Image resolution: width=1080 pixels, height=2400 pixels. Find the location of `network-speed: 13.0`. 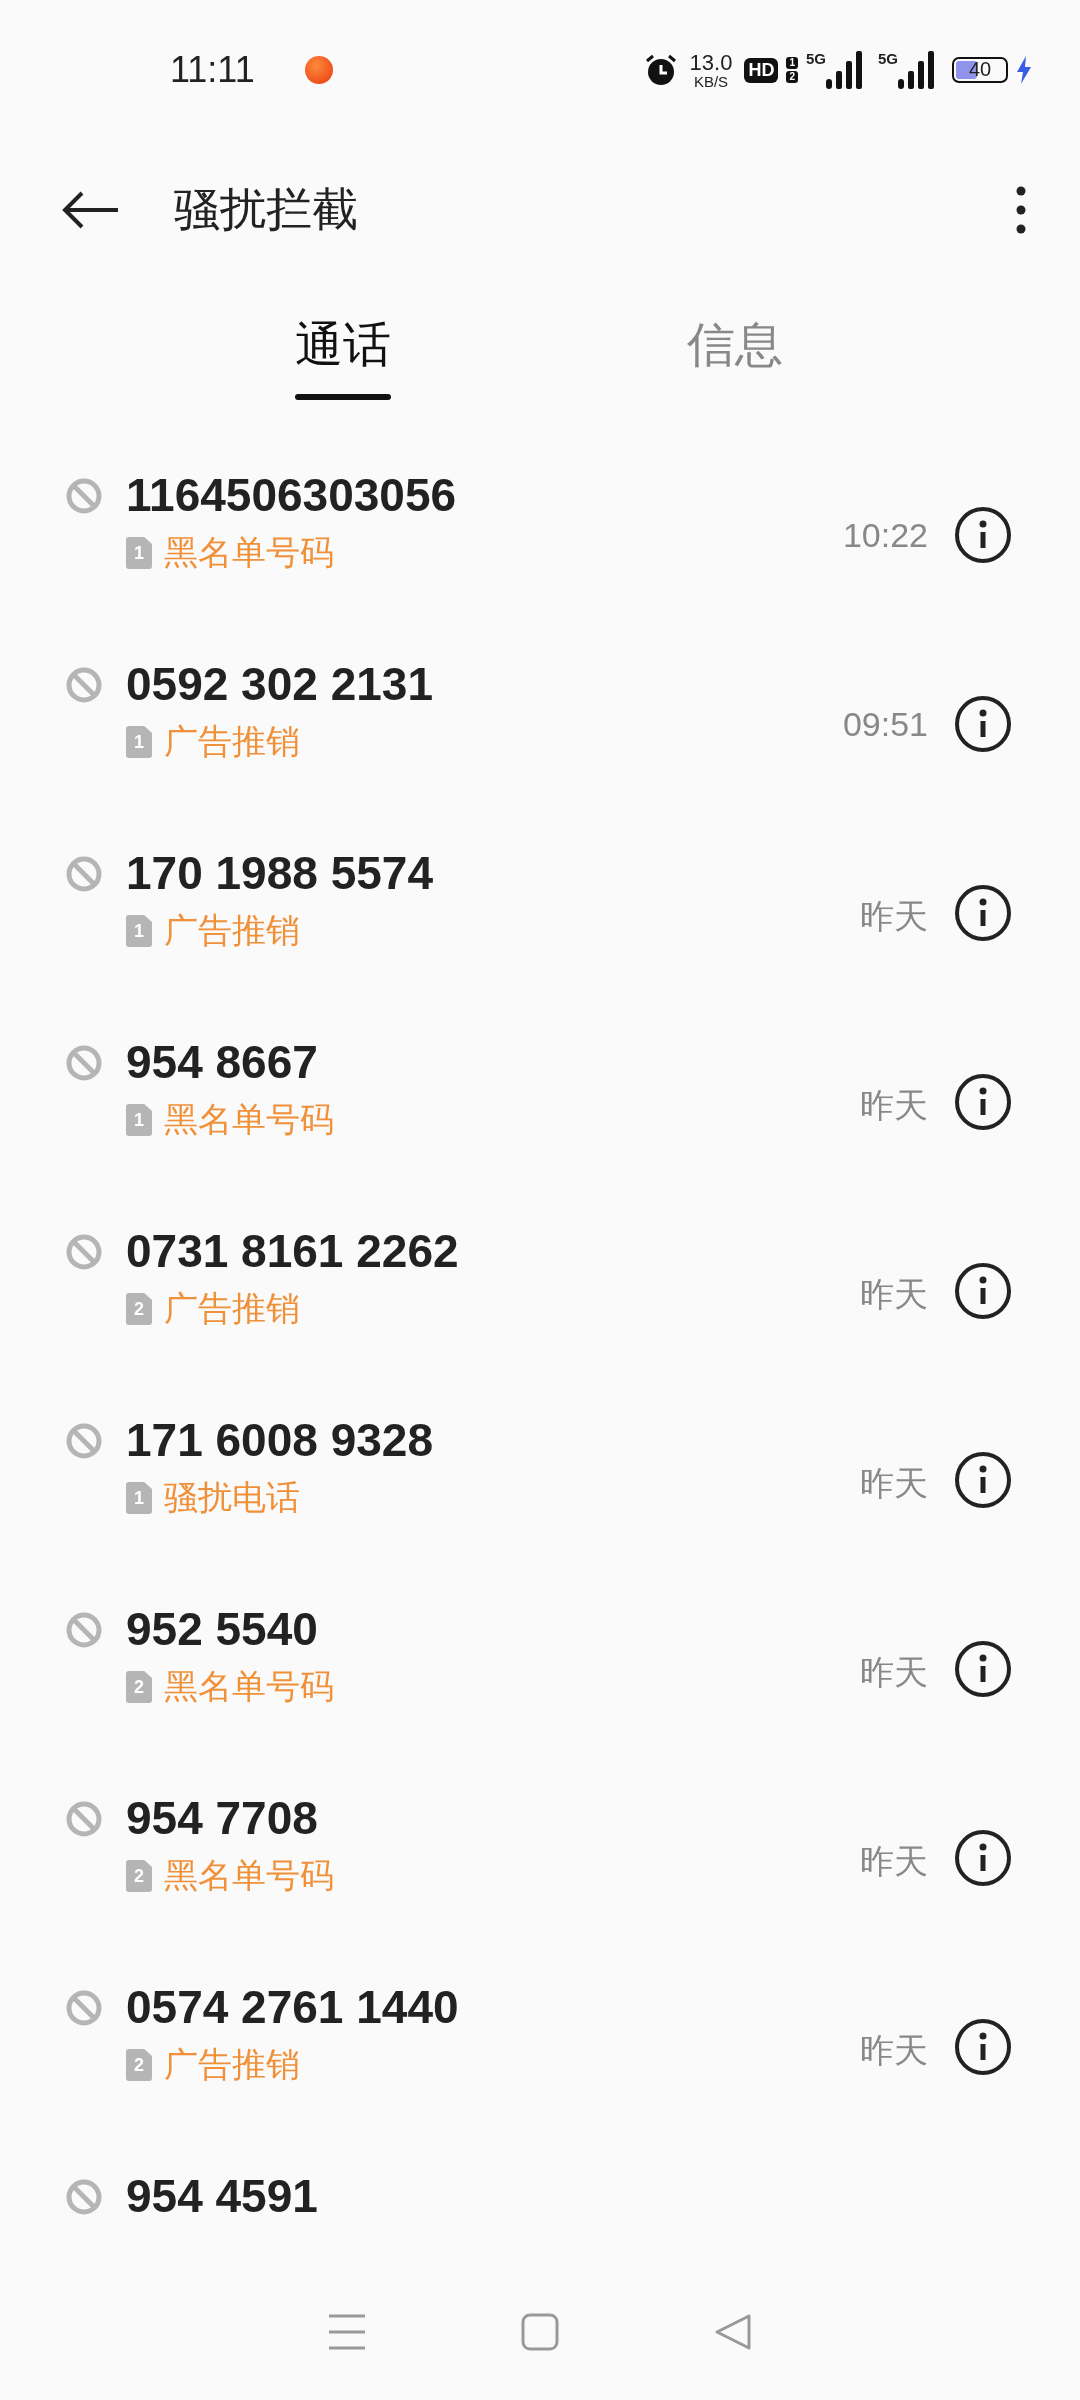

network-speed: 13.0 is located at coordinates (711, 62).